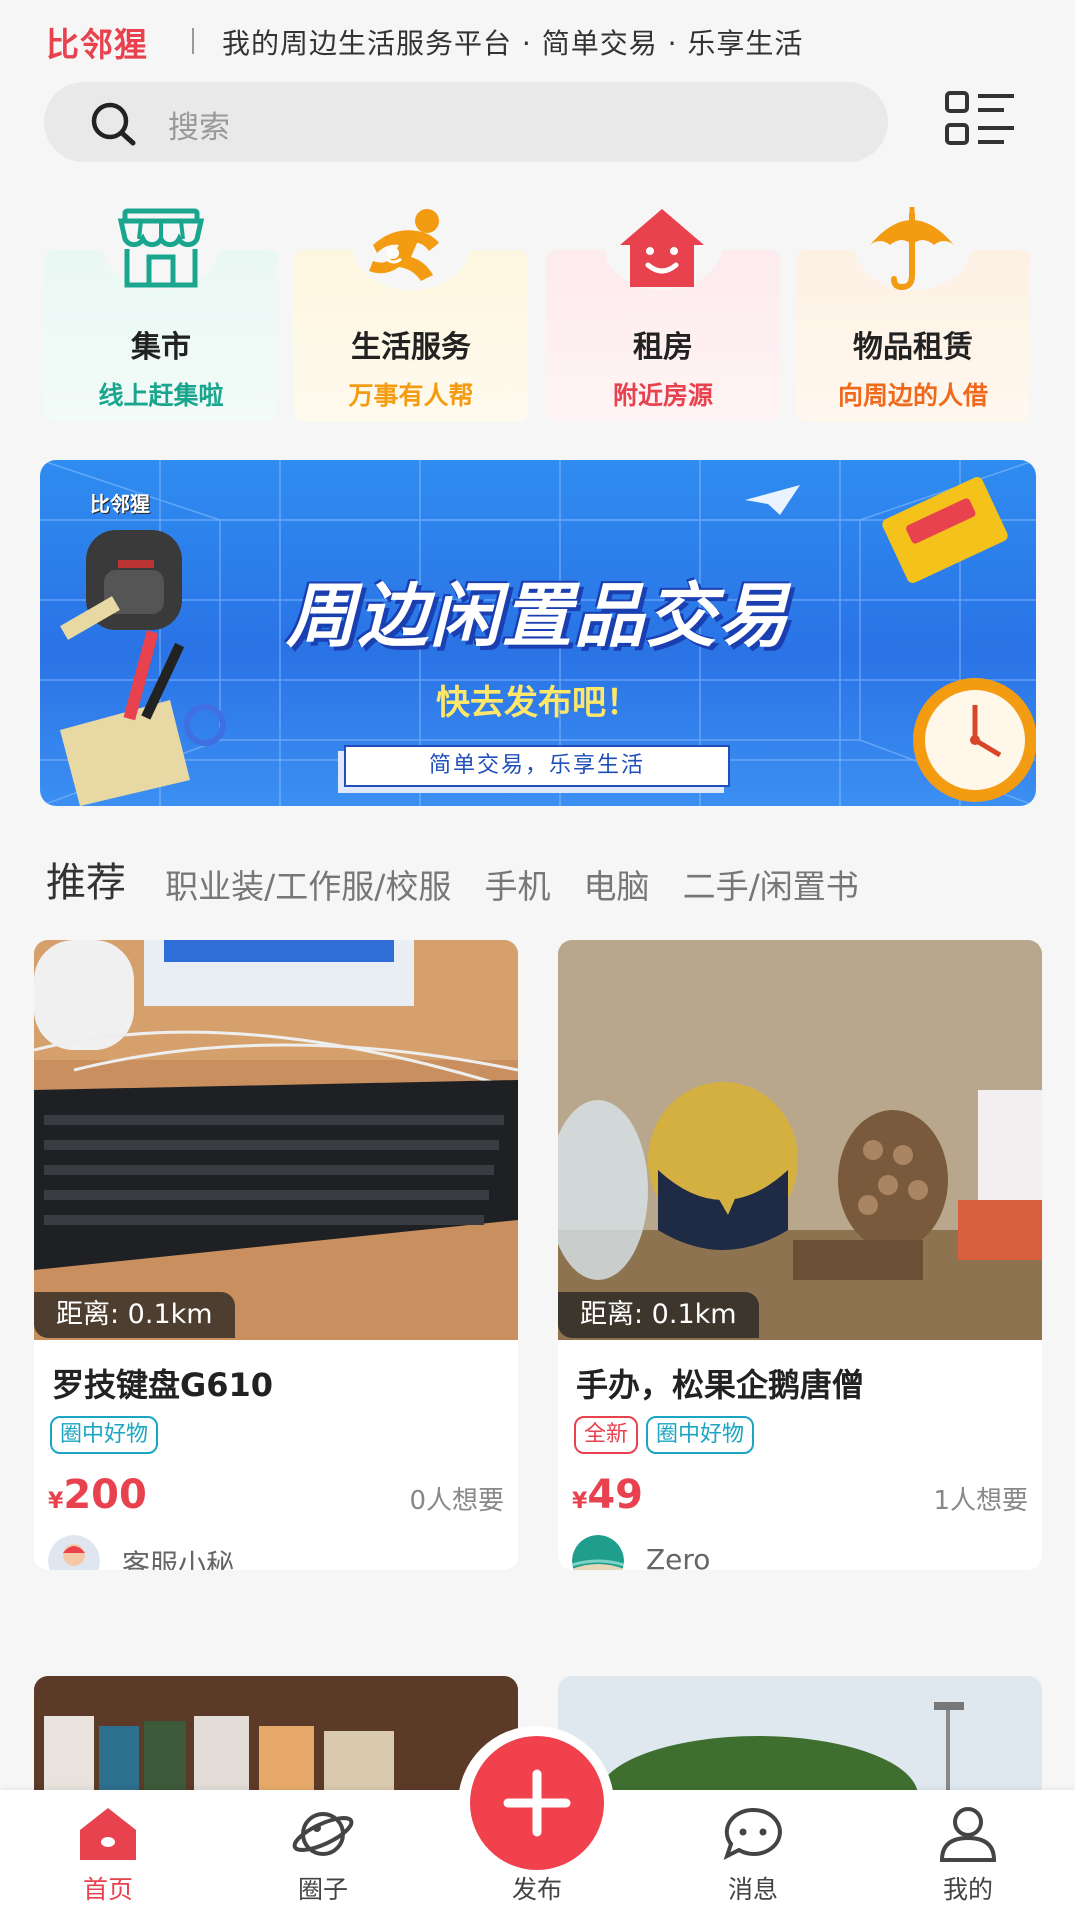 The width and height of the screenshot is (1075, 1915). I want to click on nav-mine: 我的, so click(968, 1852).